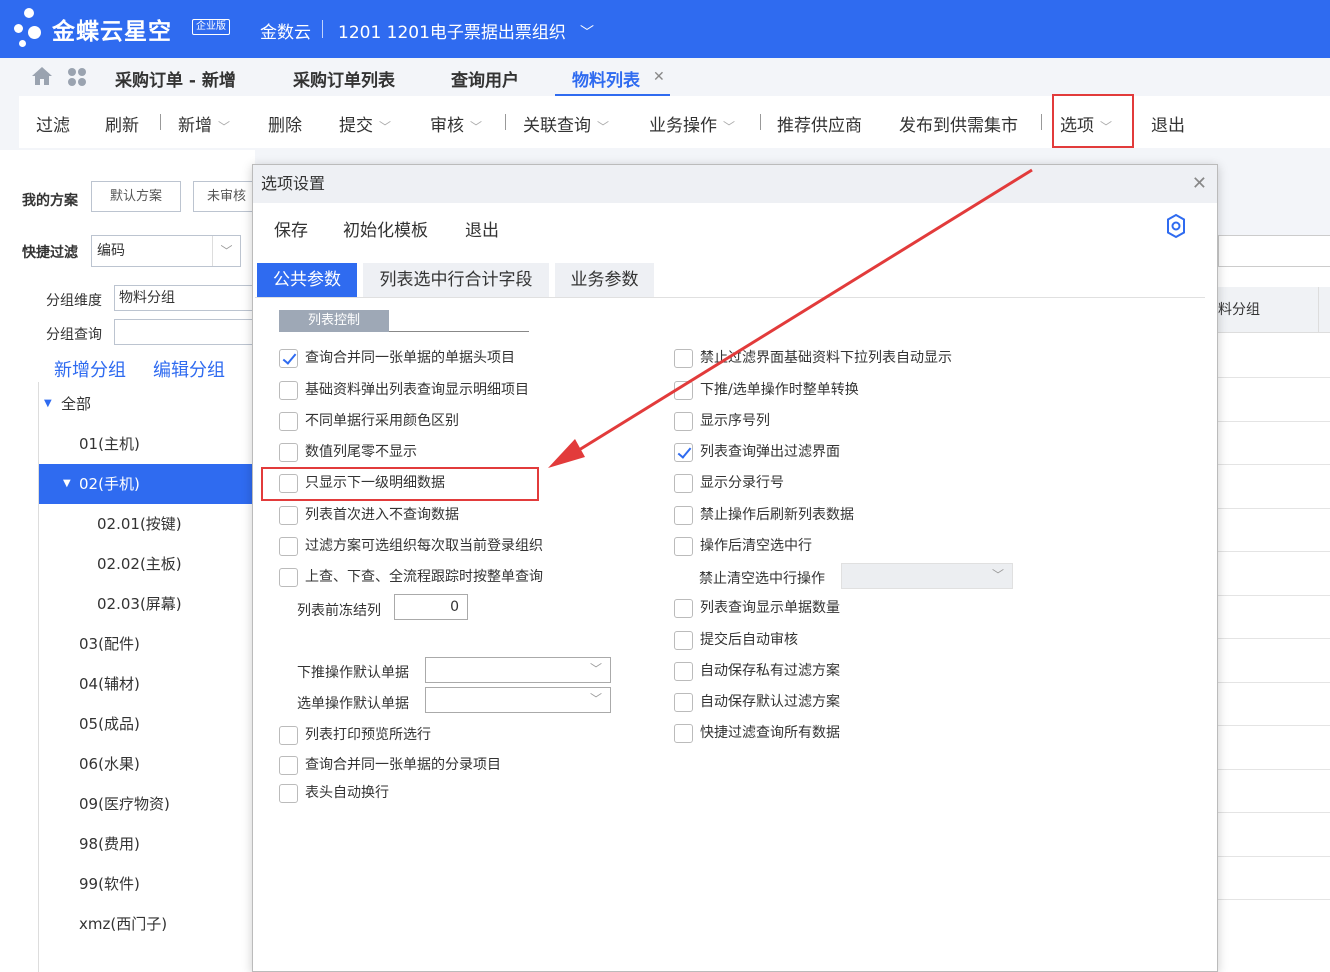 The height and width of the screenshot is (972, 1330). I want to click on opt-merge-header: 查询合并同一张单据的单据头项目, so click(397, 359).